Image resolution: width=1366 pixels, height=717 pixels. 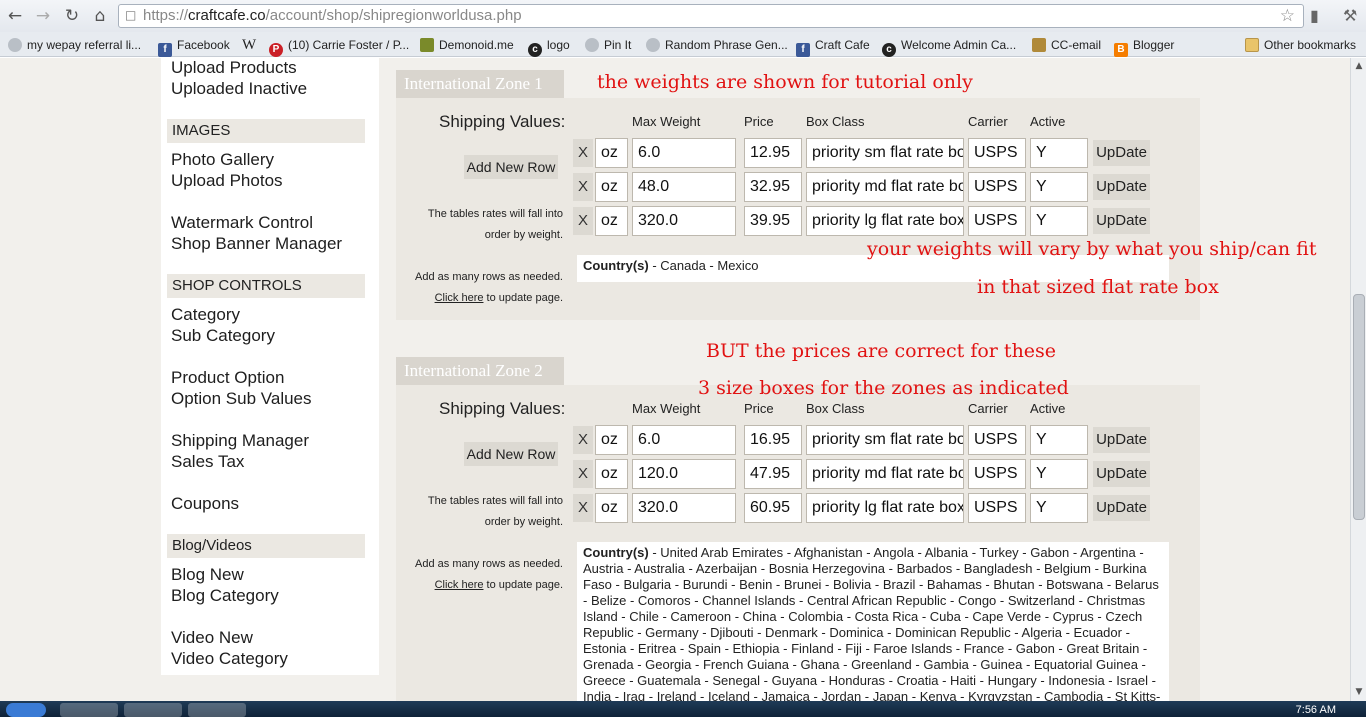 I want to click on sidebar-item-shop-banner-manager: Shop Banner Manager, so click(x=256, y=244).